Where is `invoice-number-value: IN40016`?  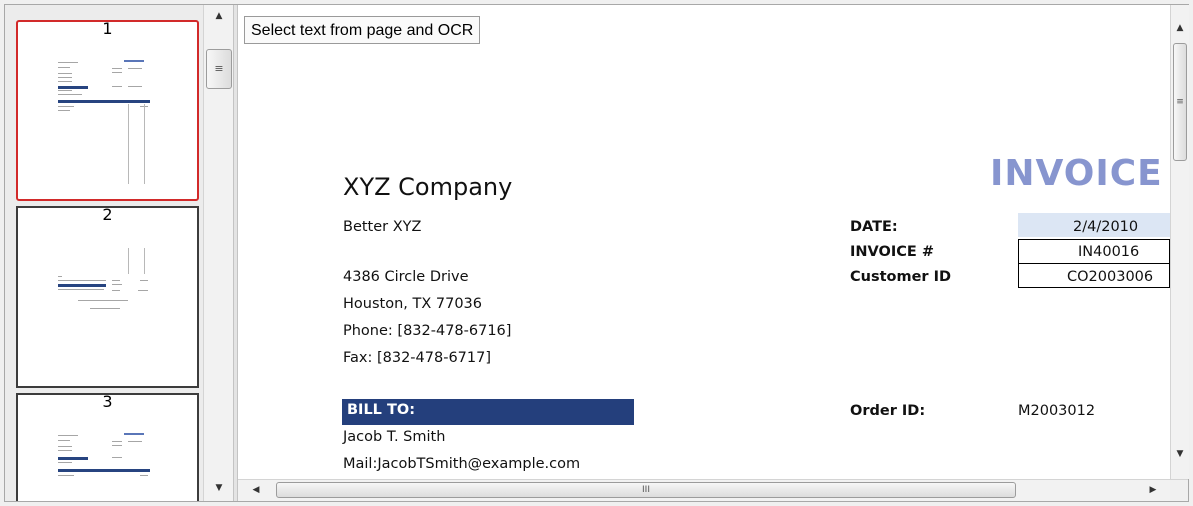
invoice-number-value: IN40016 is located at coordinates (1109, 252).